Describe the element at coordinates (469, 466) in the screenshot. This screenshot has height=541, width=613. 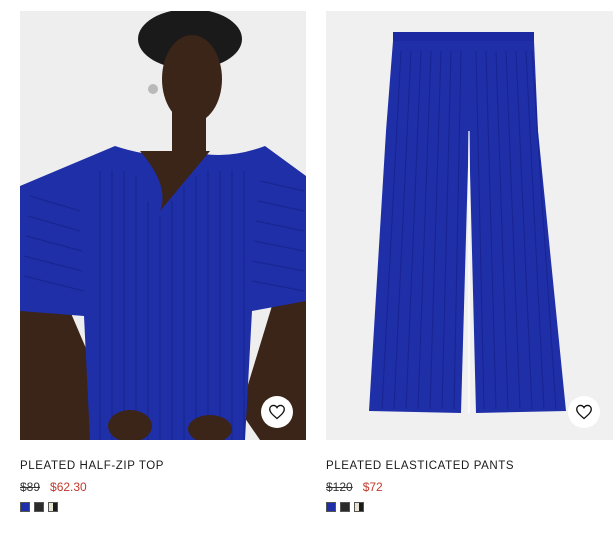
I see `product-title-pants: PLEATED ELASTICATED PANTS` at that location.